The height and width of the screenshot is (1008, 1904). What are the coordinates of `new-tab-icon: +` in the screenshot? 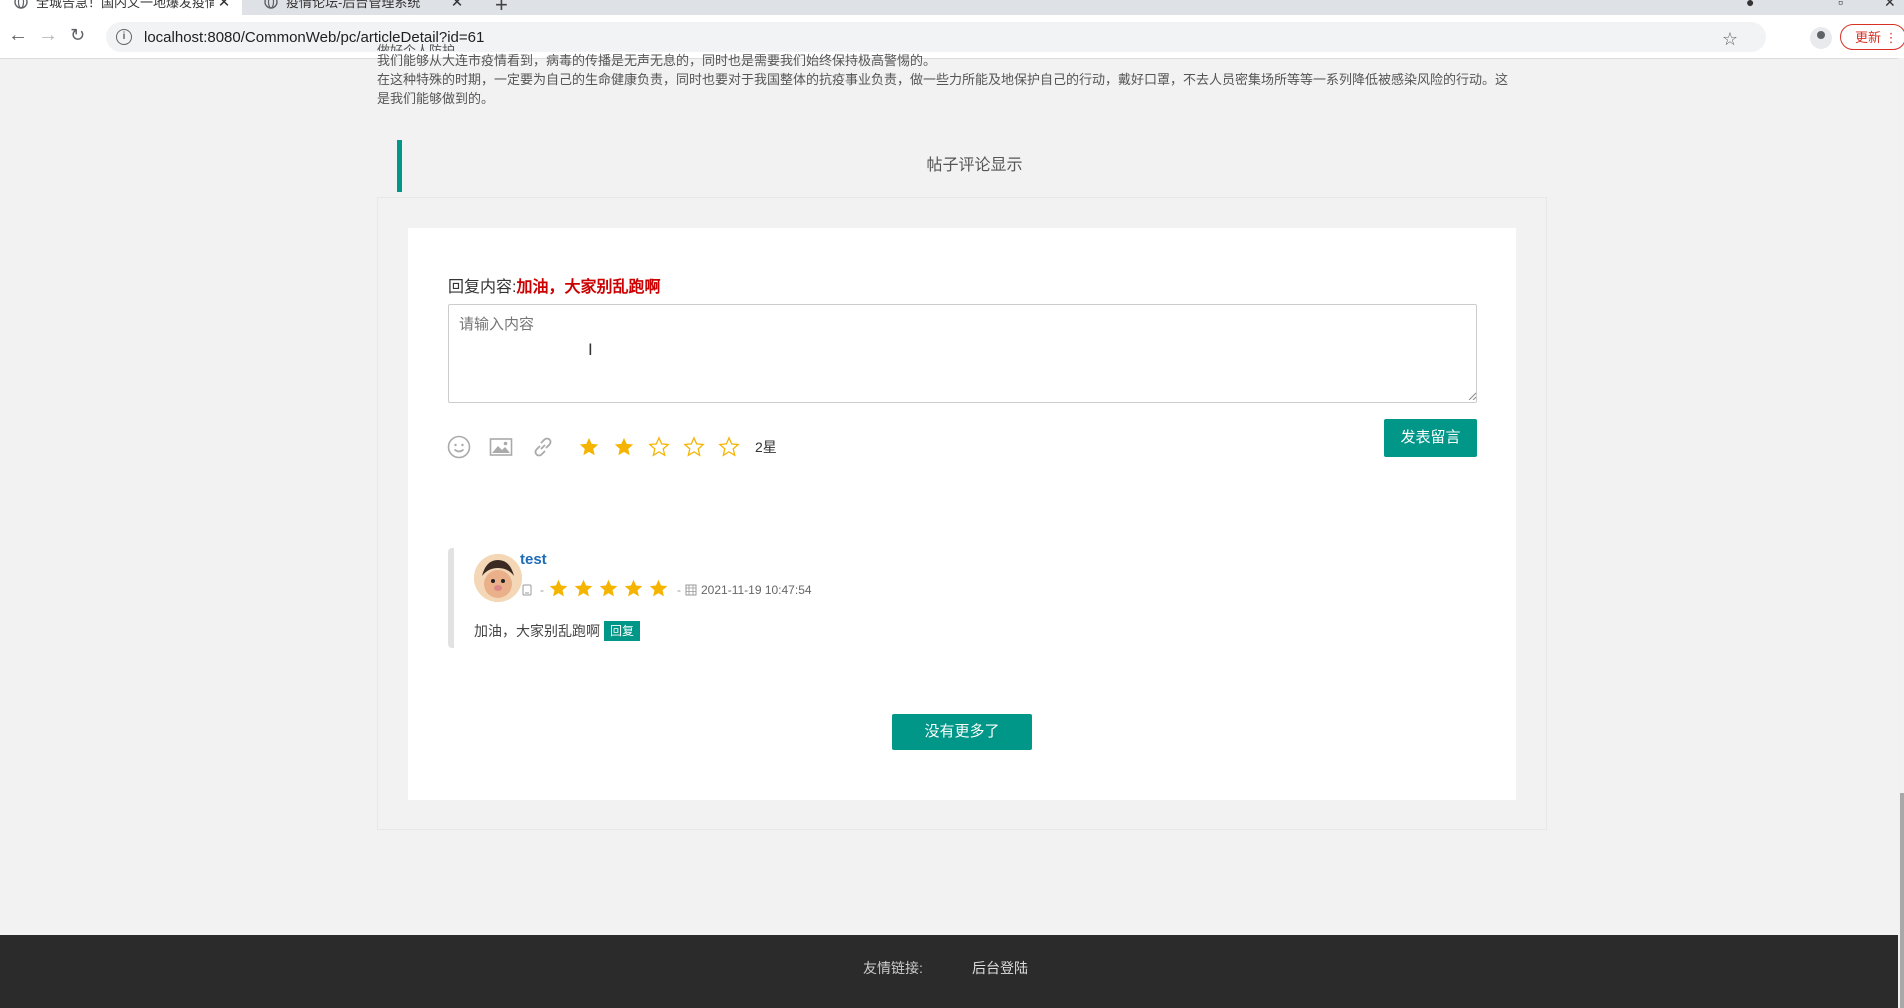 It's located at (501, 7).